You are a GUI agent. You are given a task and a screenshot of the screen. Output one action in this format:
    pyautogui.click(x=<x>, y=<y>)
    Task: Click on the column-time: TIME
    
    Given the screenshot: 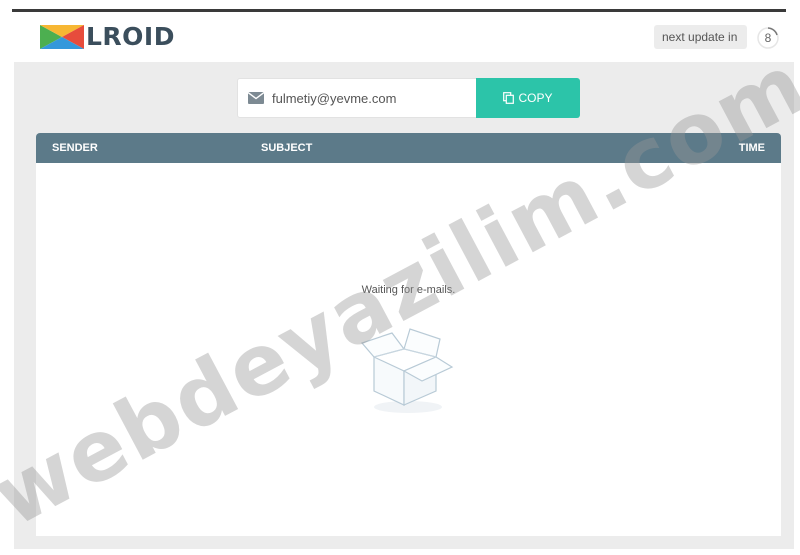 What is the action you would take?
    pyautogui.click(x=751, y=148)
    